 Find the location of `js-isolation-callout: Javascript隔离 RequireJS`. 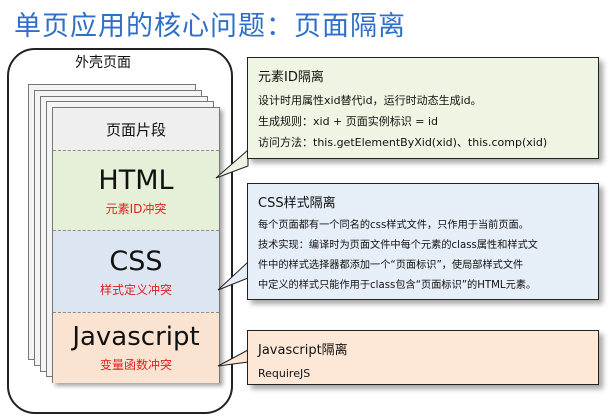

js-isolation-callout: Javascript隔离 RequireJS is located at coordinates (423, 357).